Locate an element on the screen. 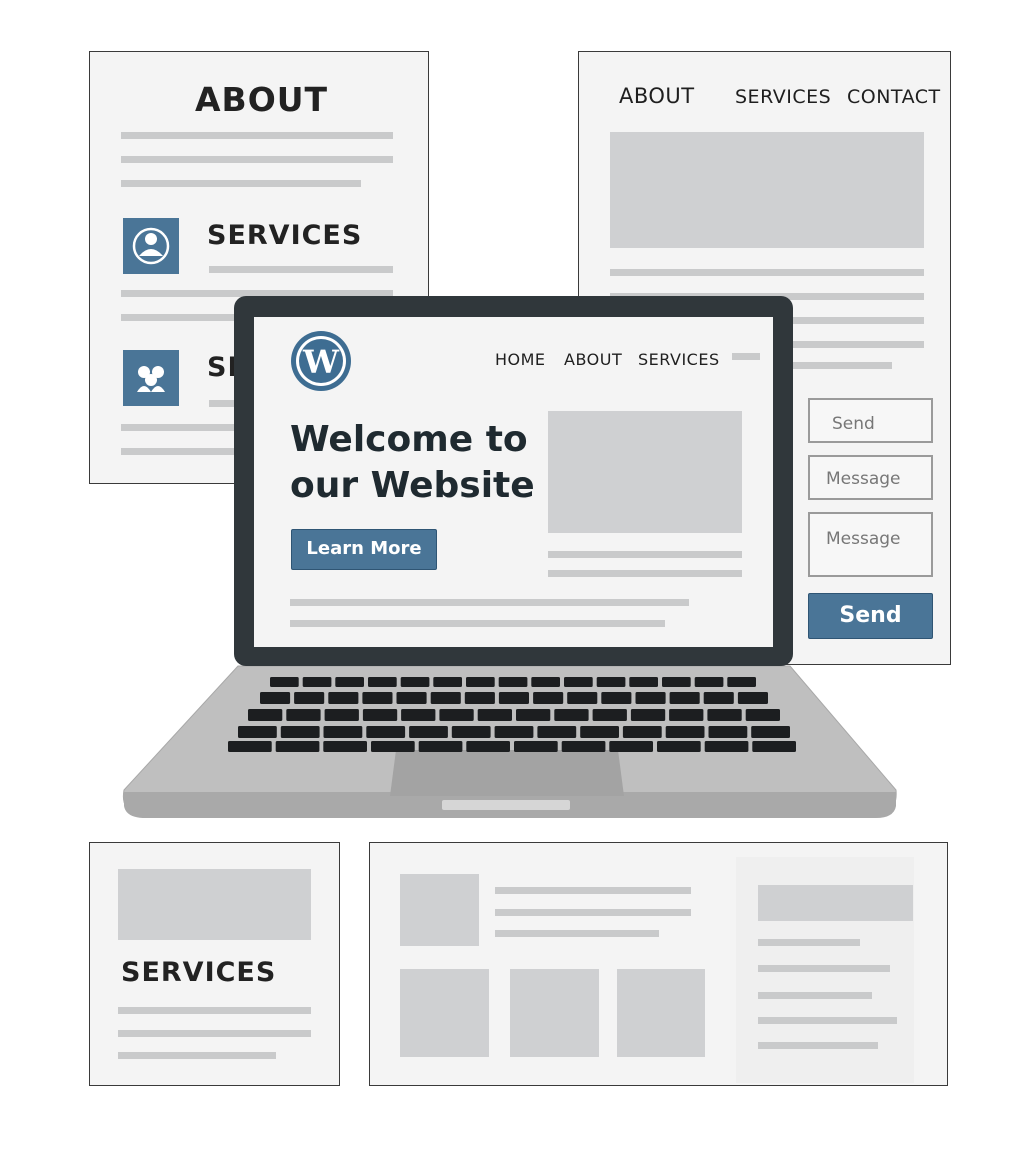 The height and width of the screenshot is (1159, 1024). screen-nav-placeholder is located at coordinates (746, 356).